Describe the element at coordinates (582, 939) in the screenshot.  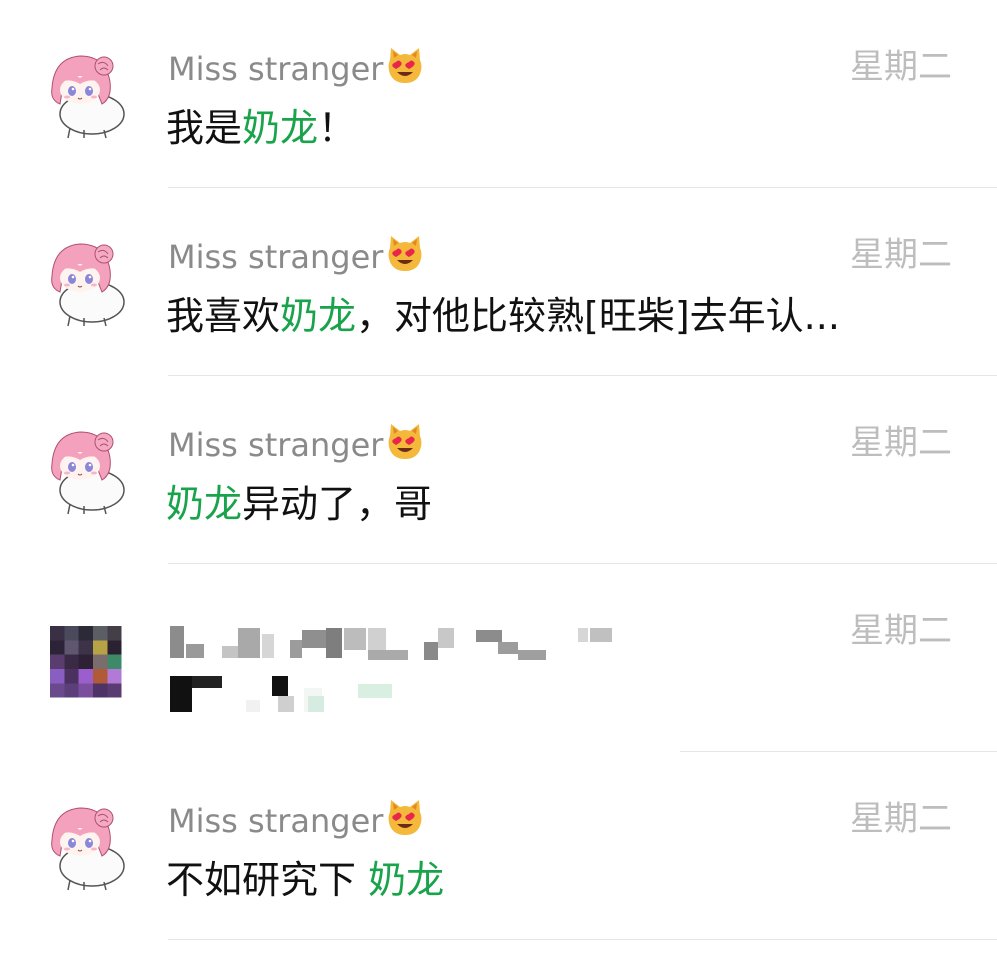
I see `divider` at that location.